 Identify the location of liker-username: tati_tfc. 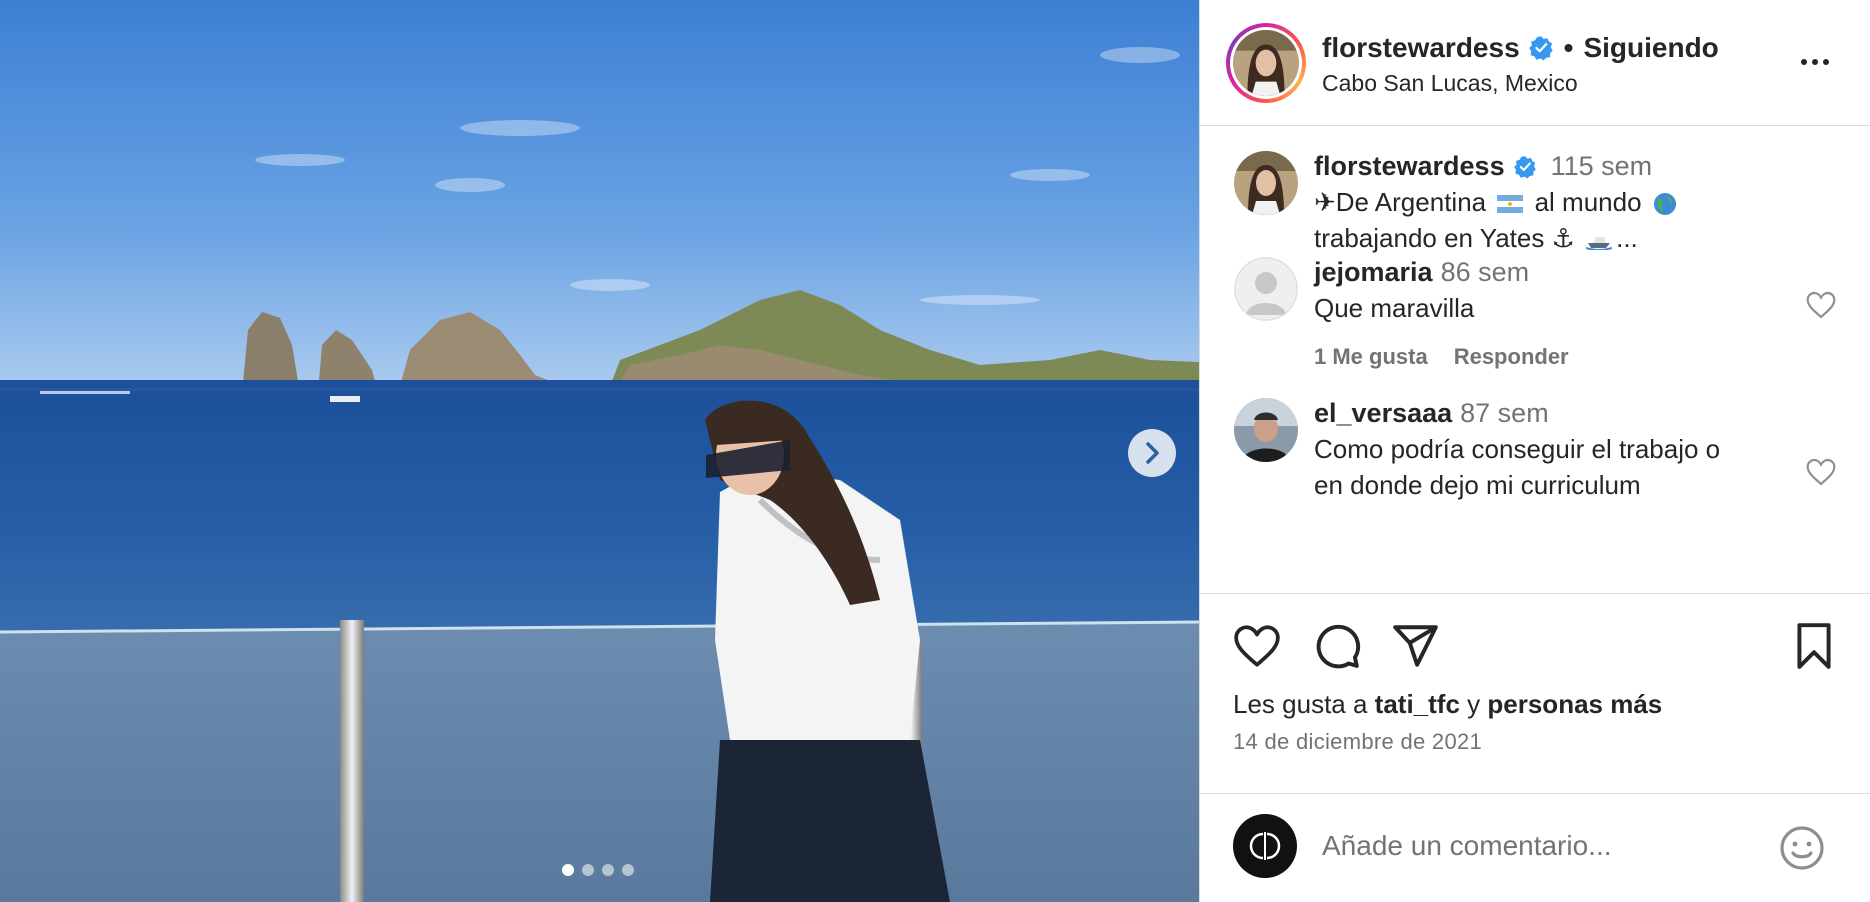
(1417, 704).